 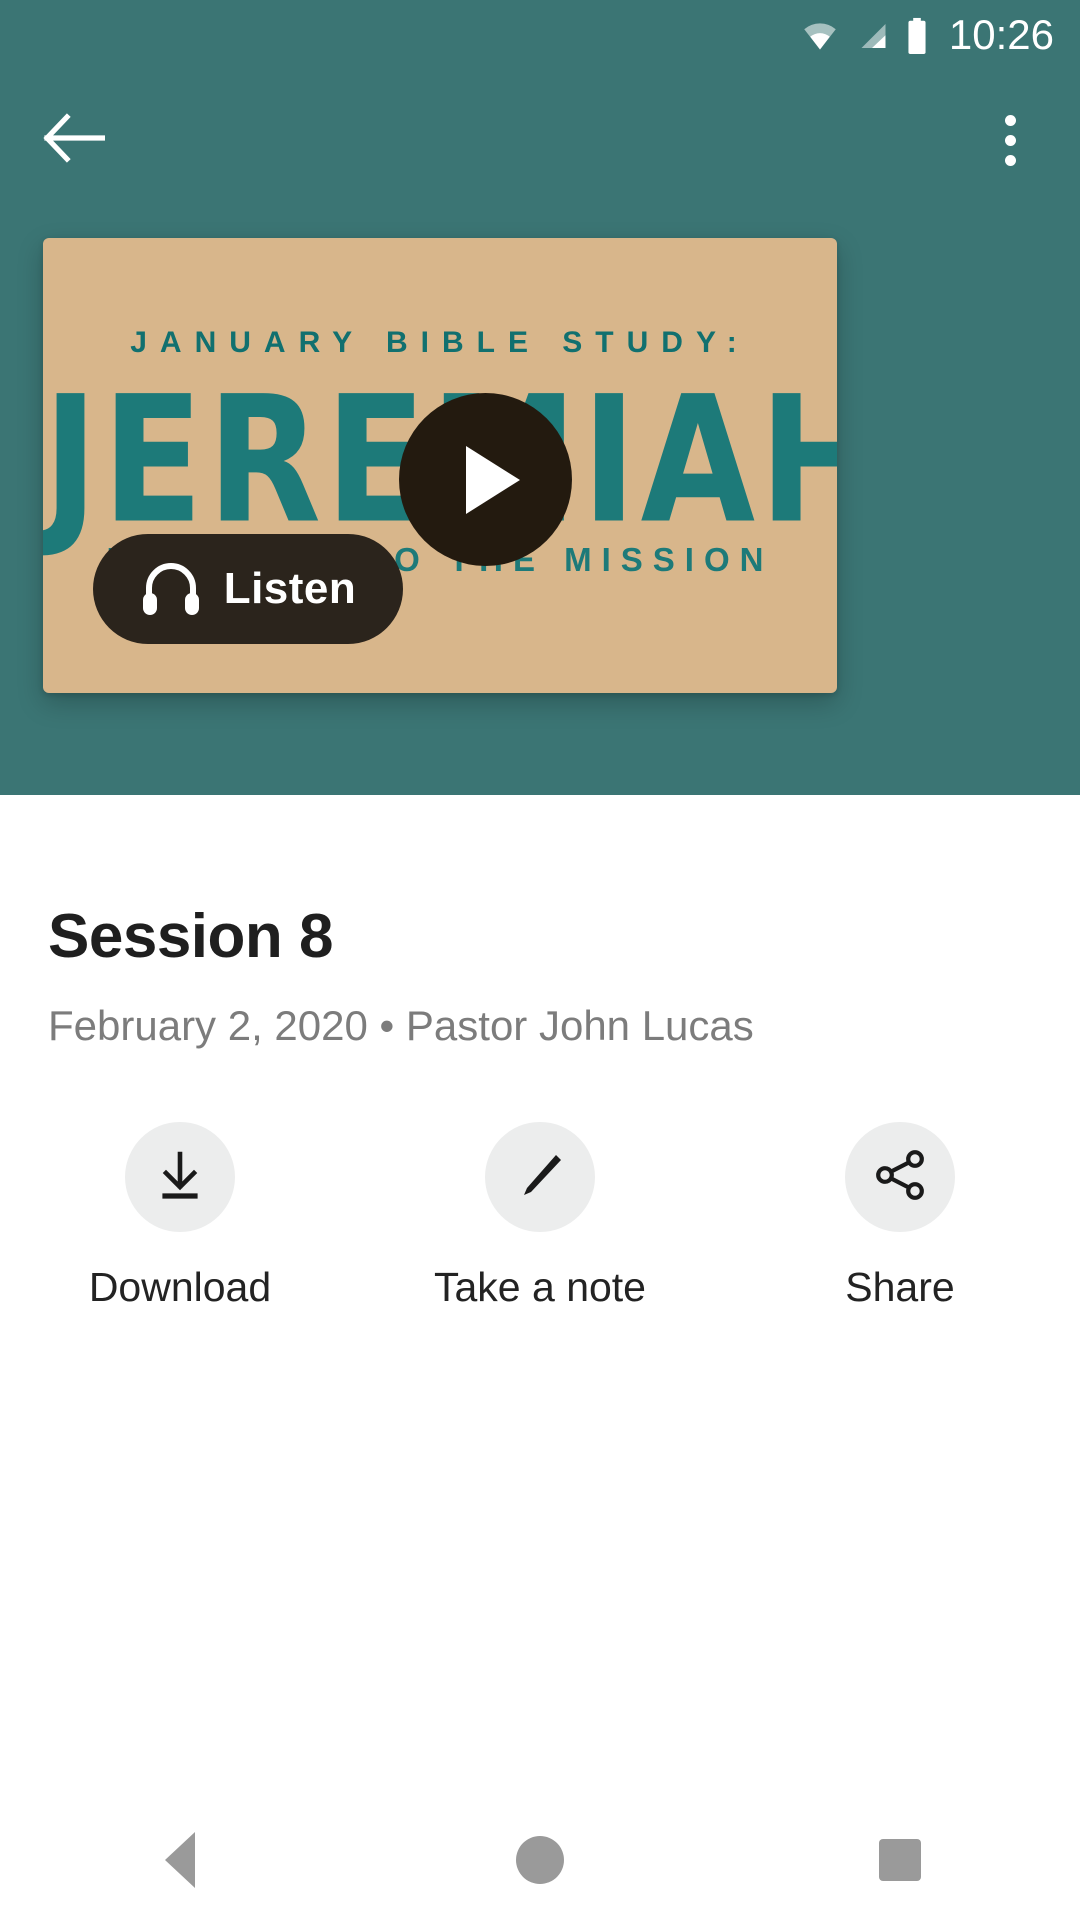 I want to click on listen-button-label: Listen, so click(x=290, y=588).